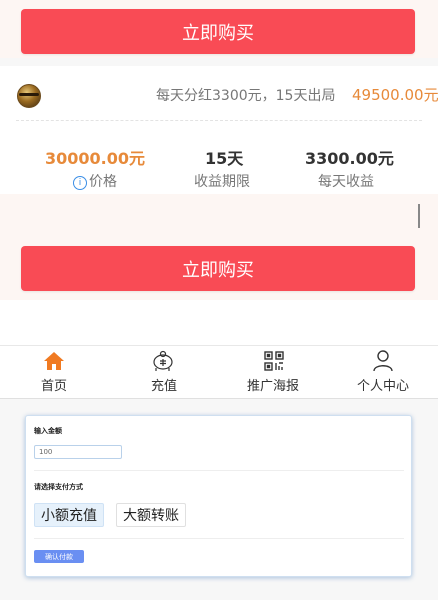 The width and height of the screenshot is (438, 600). Describe the element at coordinates (59, 556) in the screenshot. I see `confirm-payment-button: 确认付款` at that location.